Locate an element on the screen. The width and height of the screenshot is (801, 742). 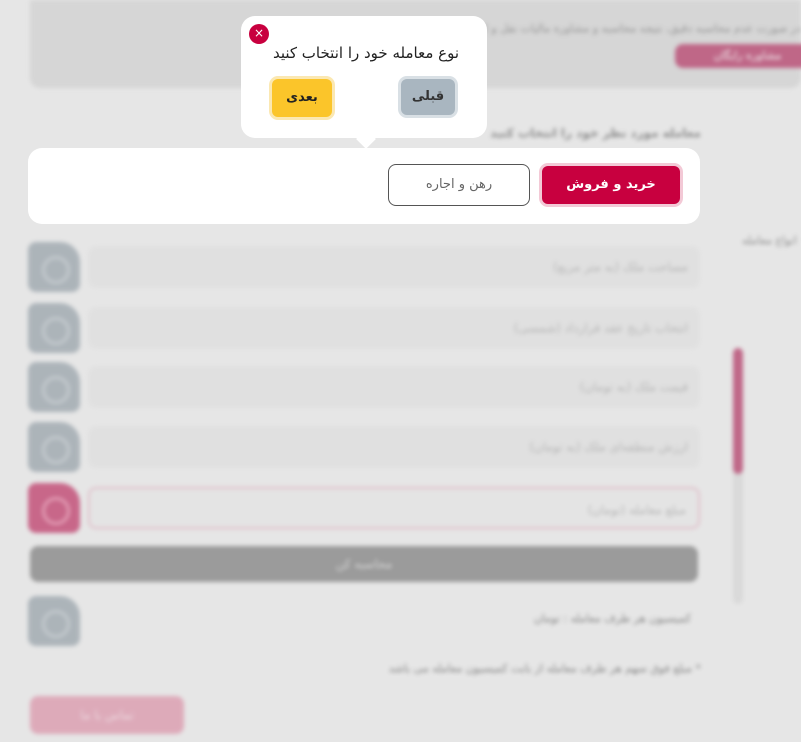
calendar-icon is located at coordinates (54, 328).